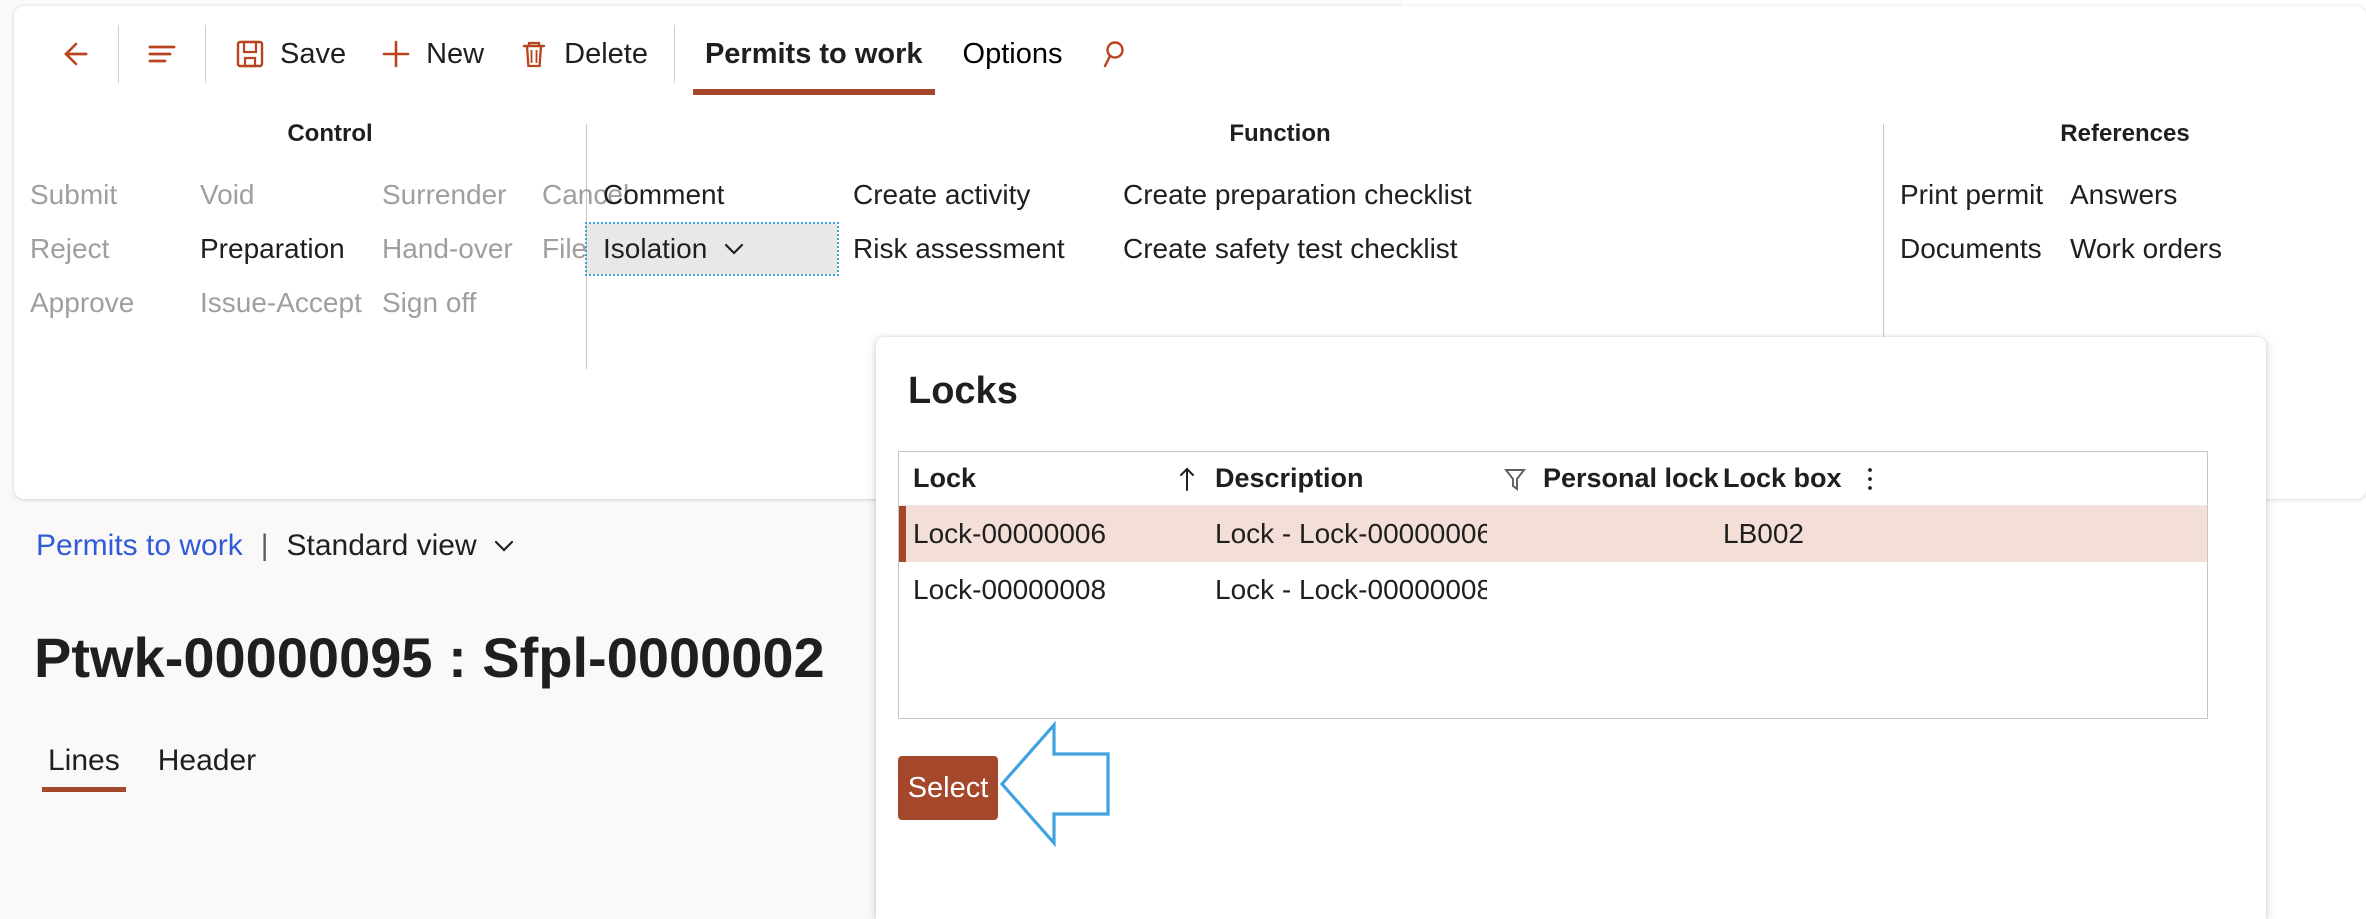  Describe the element at coordinates (1515, 479) in the screenshot. I see `filter-funnel-icon` at that location.